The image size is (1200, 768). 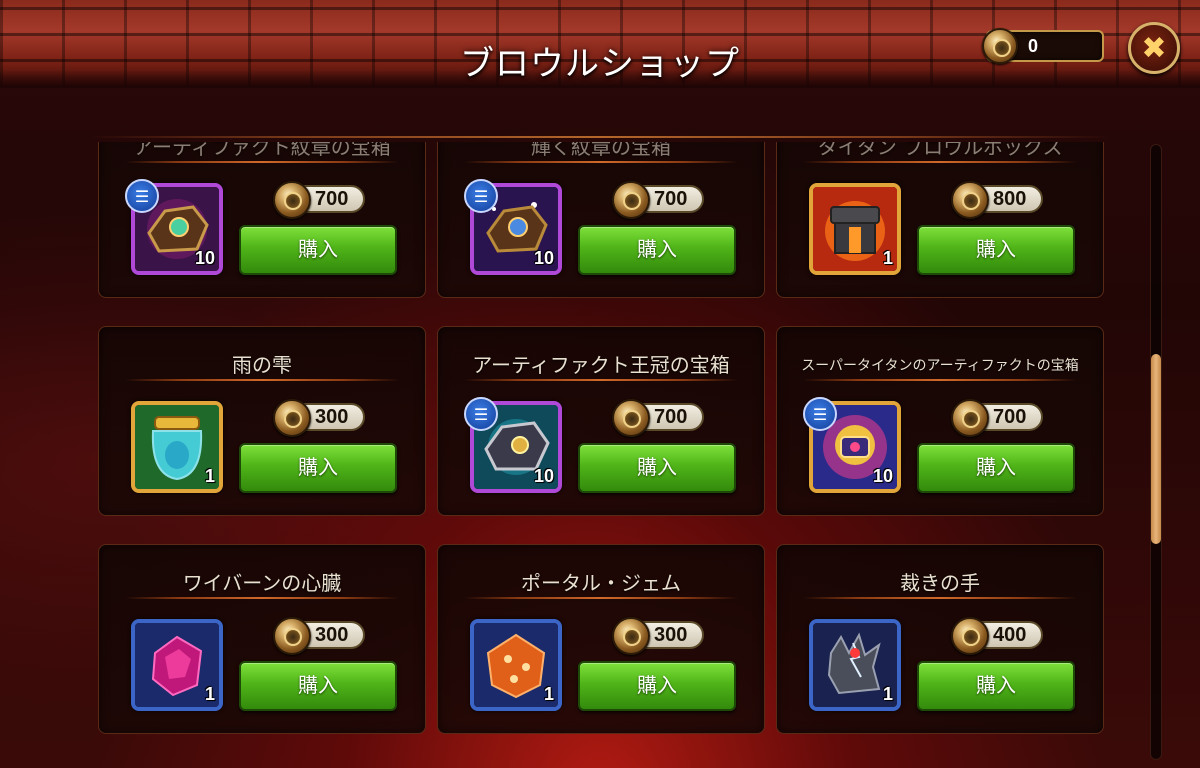 What do you see at coordinates (940, 421) in the screenshot?
I see `shop-item-card: スーパータイタンのアーティファクトの宝箱 ☰ 10 700 購入` at bounding box center [940, 421].